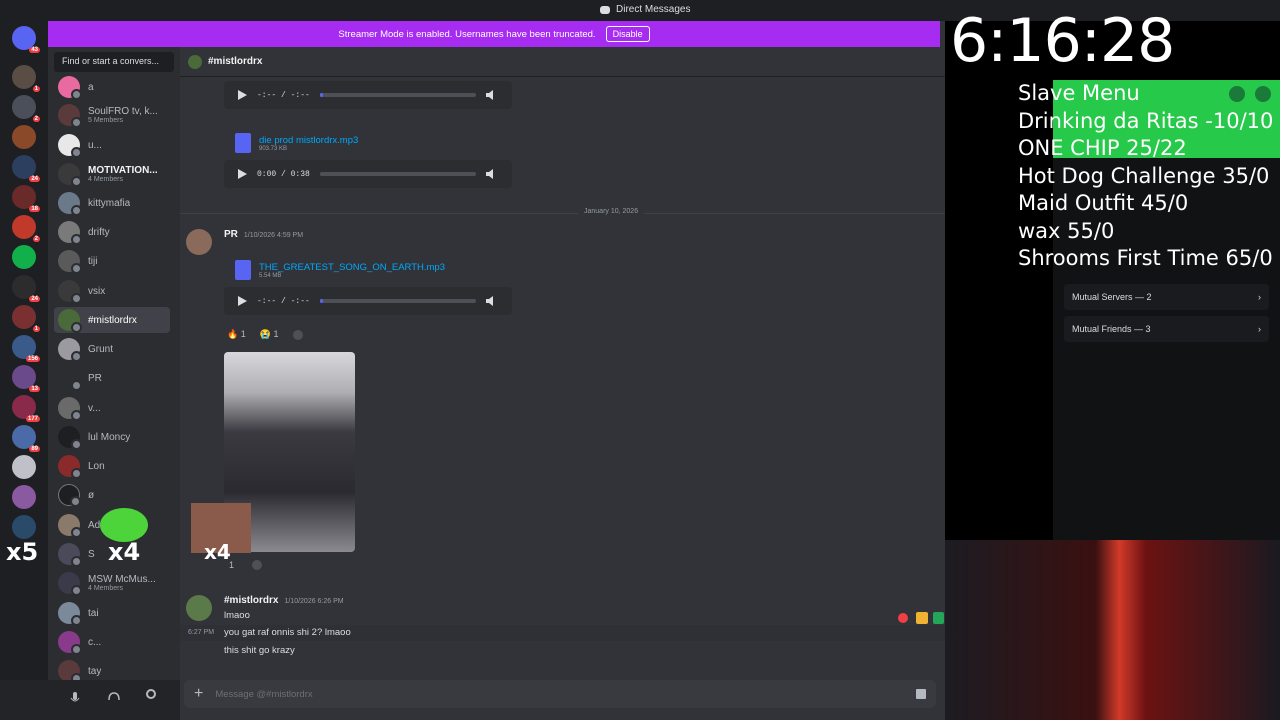 The image size is (1280, 720). I want to click on reactions-row: 🔥 1 😭 1, so click(265, 334).